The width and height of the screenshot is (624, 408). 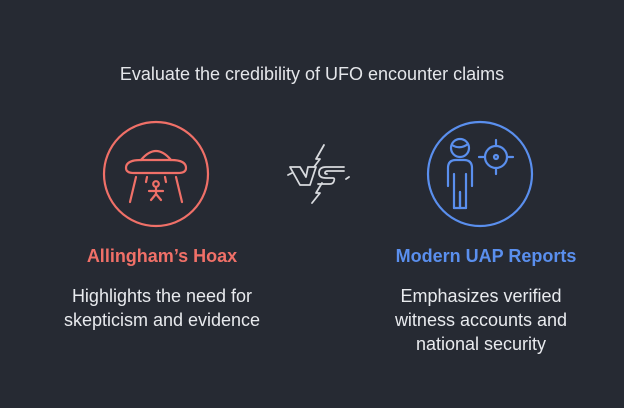 I want to click on vs-icon, so click(x=318, y=174).